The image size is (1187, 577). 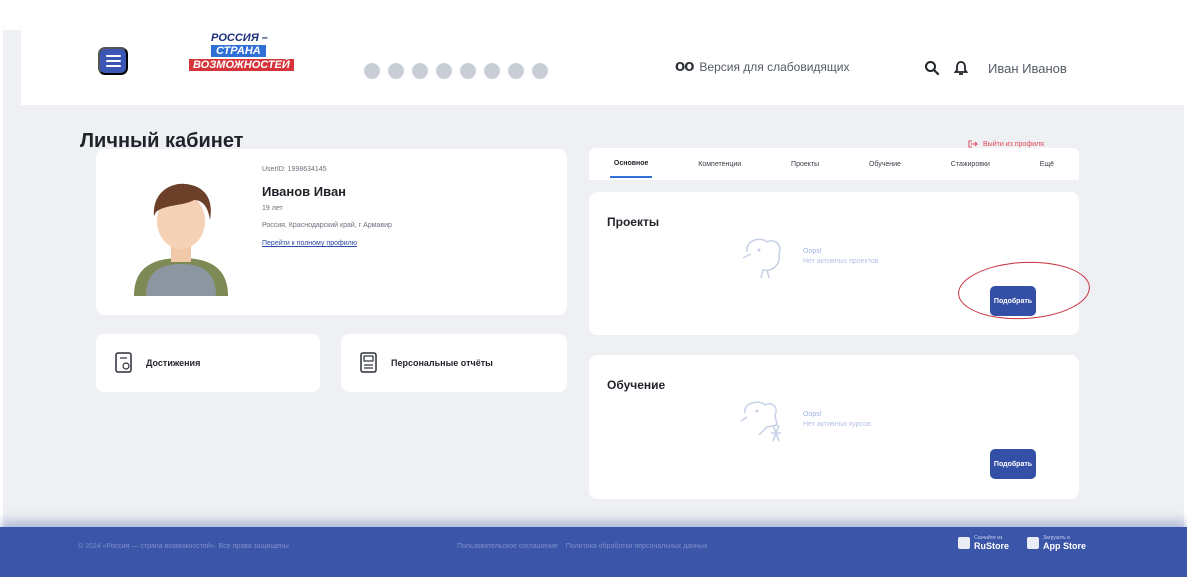 I want to click on empty-courses-illustration, so click(x=760, y=421).